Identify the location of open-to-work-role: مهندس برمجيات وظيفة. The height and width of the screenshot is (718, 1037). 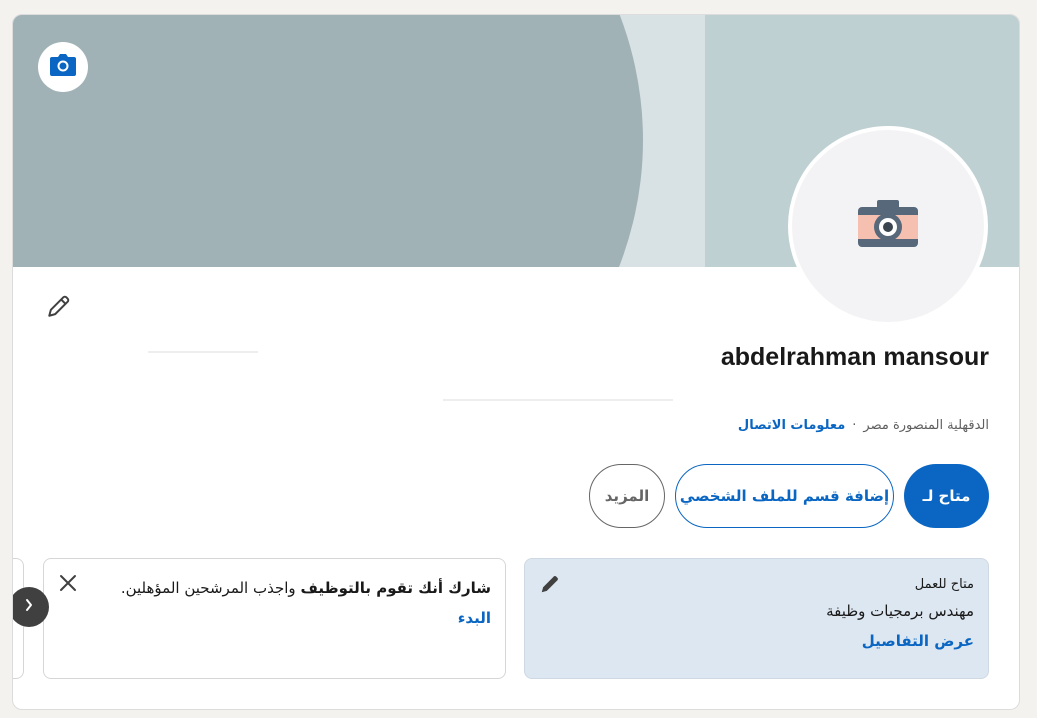
(900, 611).